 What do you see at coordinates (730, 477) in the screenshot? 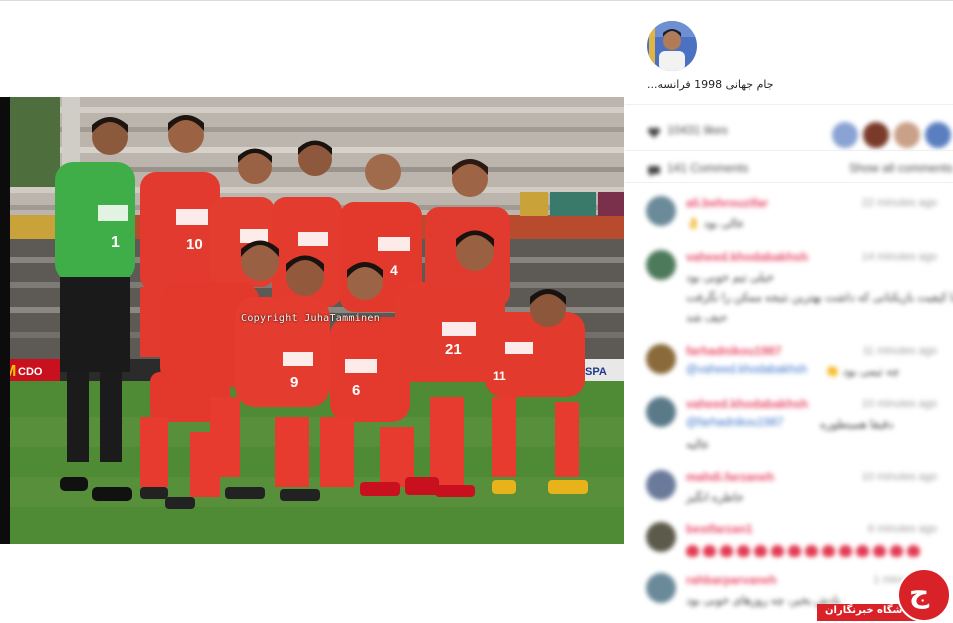
I see `comment-username: mahdi.farzaneh` at bounding box center [730, 477].